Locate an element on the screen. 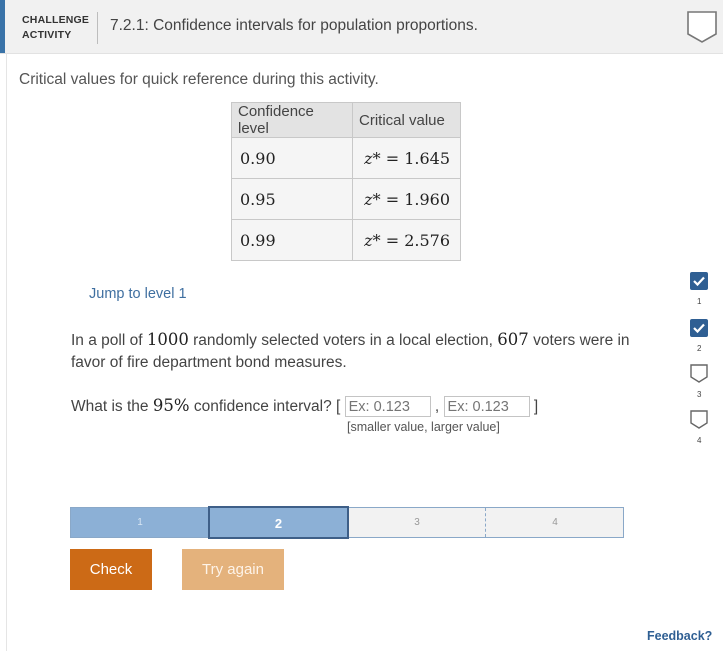  critical-value: 2.576 is located at coordinates (427, 240).